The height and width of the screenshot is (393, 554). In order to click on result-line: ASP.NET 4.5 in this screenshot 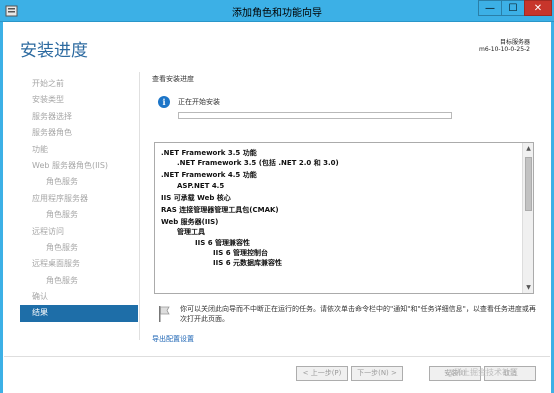, I will do `click(201, 185)`.